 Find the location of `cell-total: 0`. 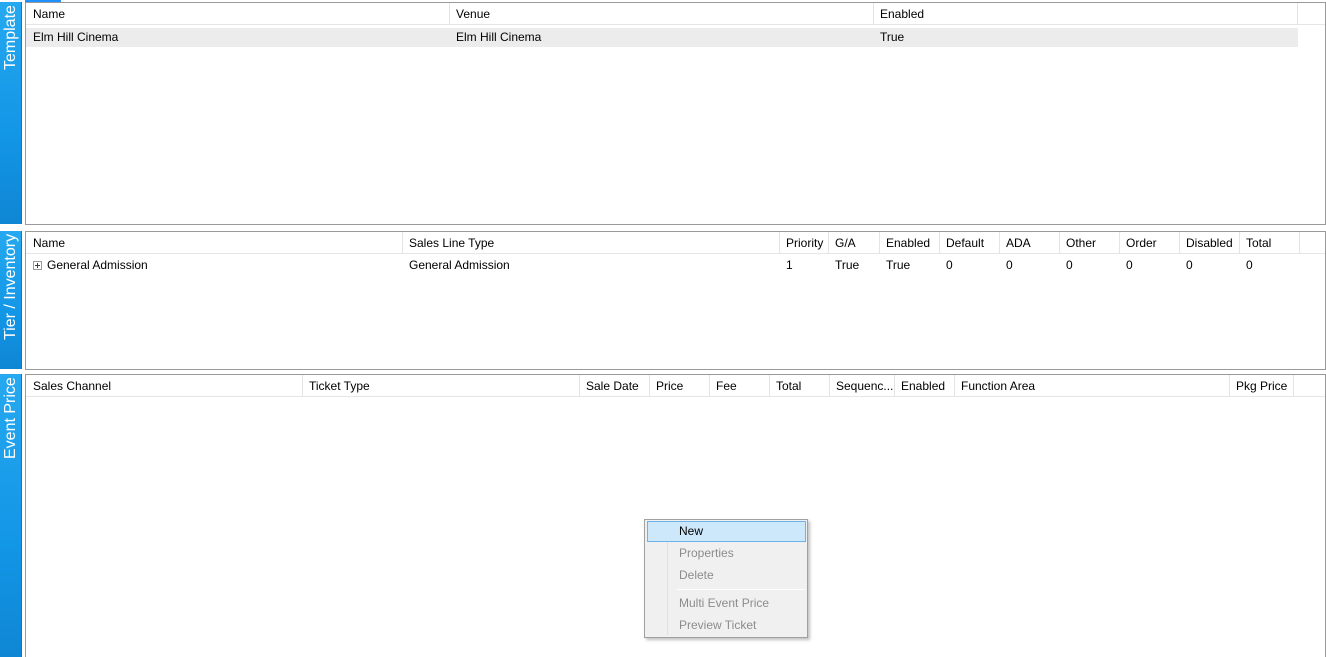

cell-total: 0 is located at coordinates (1249, 265).